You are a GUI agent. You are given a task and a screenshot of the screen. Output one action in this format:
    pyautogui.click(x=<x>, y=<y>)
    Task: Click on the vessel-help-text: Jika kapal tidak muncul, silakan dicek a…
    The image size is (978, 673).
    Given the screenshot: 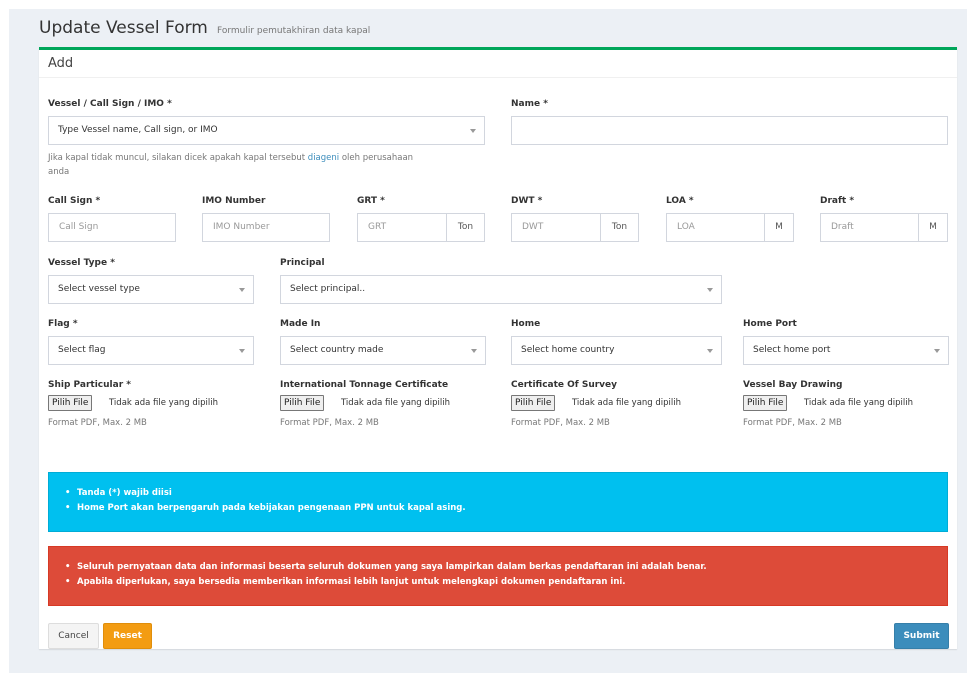 What is the action you would take?
    pyautogui.click(x=266, y=165)
    